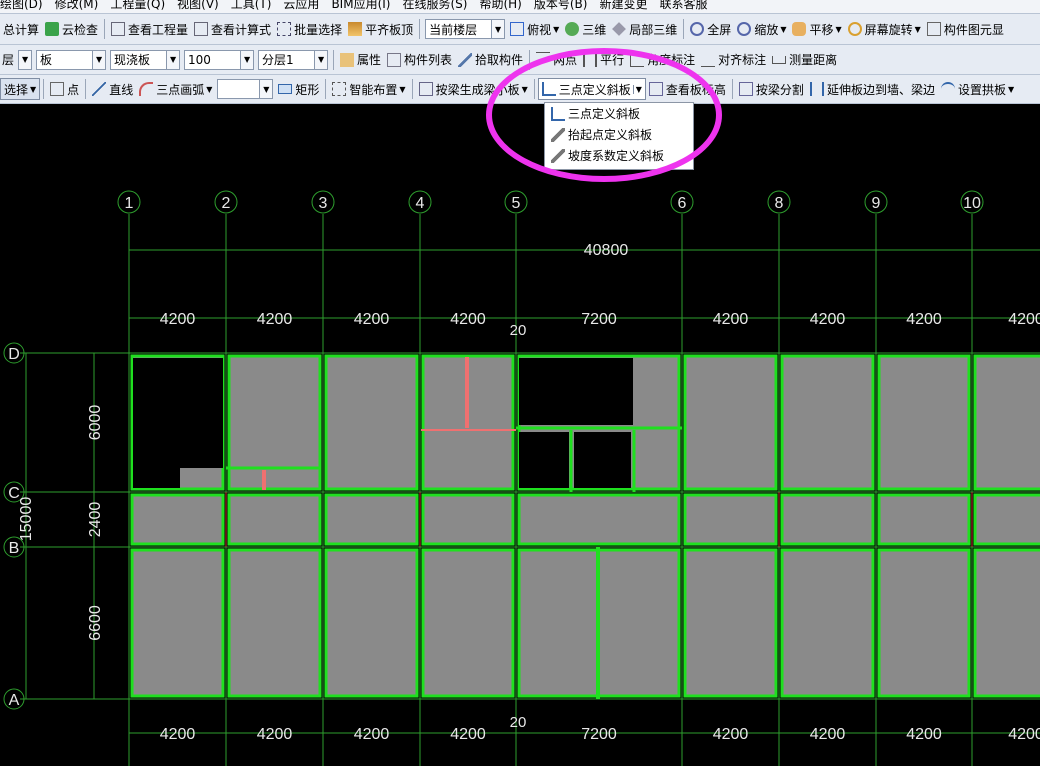 The height and width of the screenshot is (766, 1040). I want to click on caret-icon: ▼, so click(917, 29).